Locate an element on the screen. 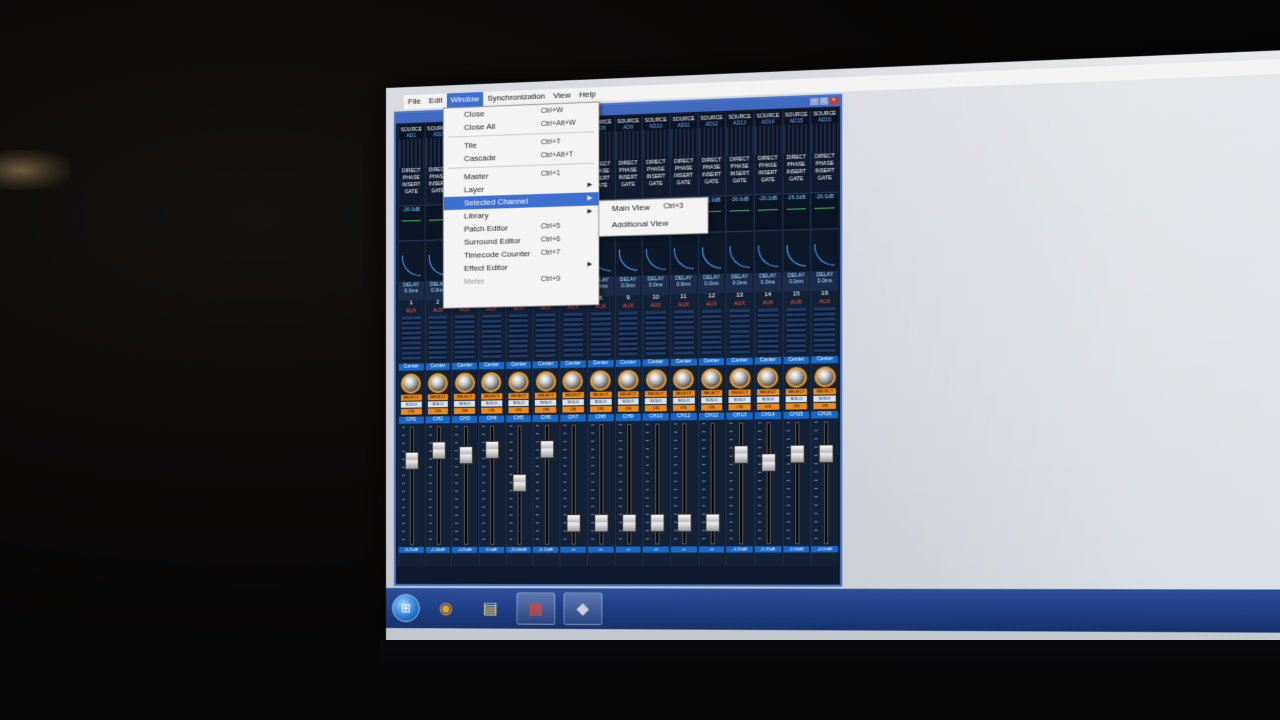 The width and height of the screenshot is (1280, 720). submenu-item-additional-view: Additional View is located at coordinates (653, 224).